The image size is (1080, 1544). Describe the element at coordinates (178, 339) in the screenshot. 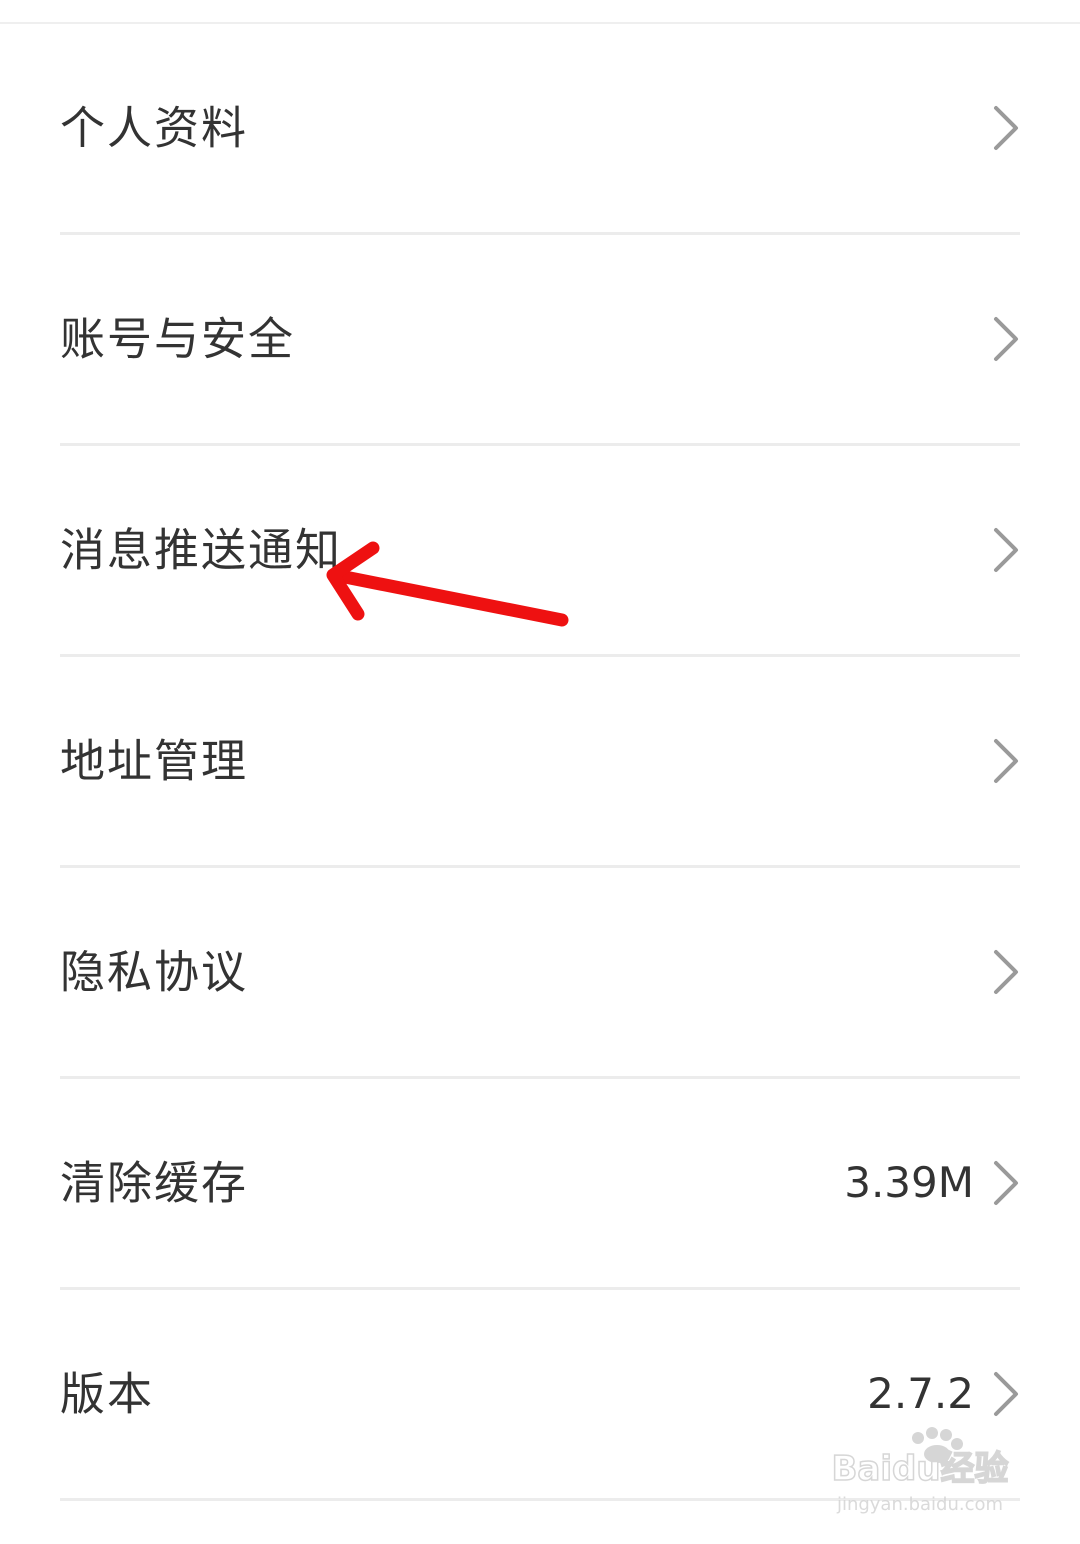

I see `settings-item-label: 账号与安全` at that location.